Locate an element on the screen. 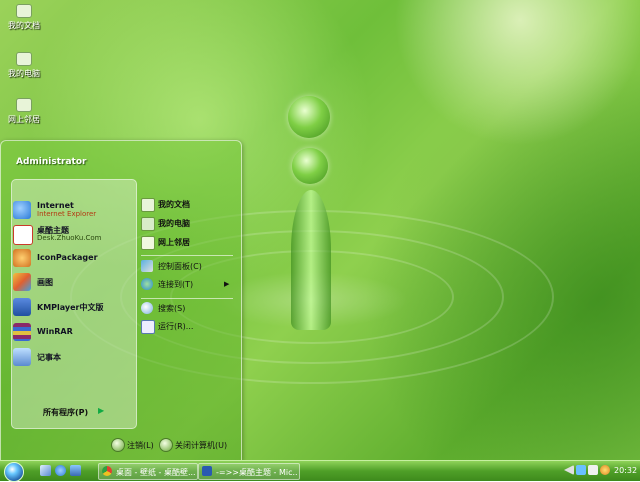 This screenshot has width=640, height=482. menu-item-label: 搜索(S) is located at coordinates (172, 308).